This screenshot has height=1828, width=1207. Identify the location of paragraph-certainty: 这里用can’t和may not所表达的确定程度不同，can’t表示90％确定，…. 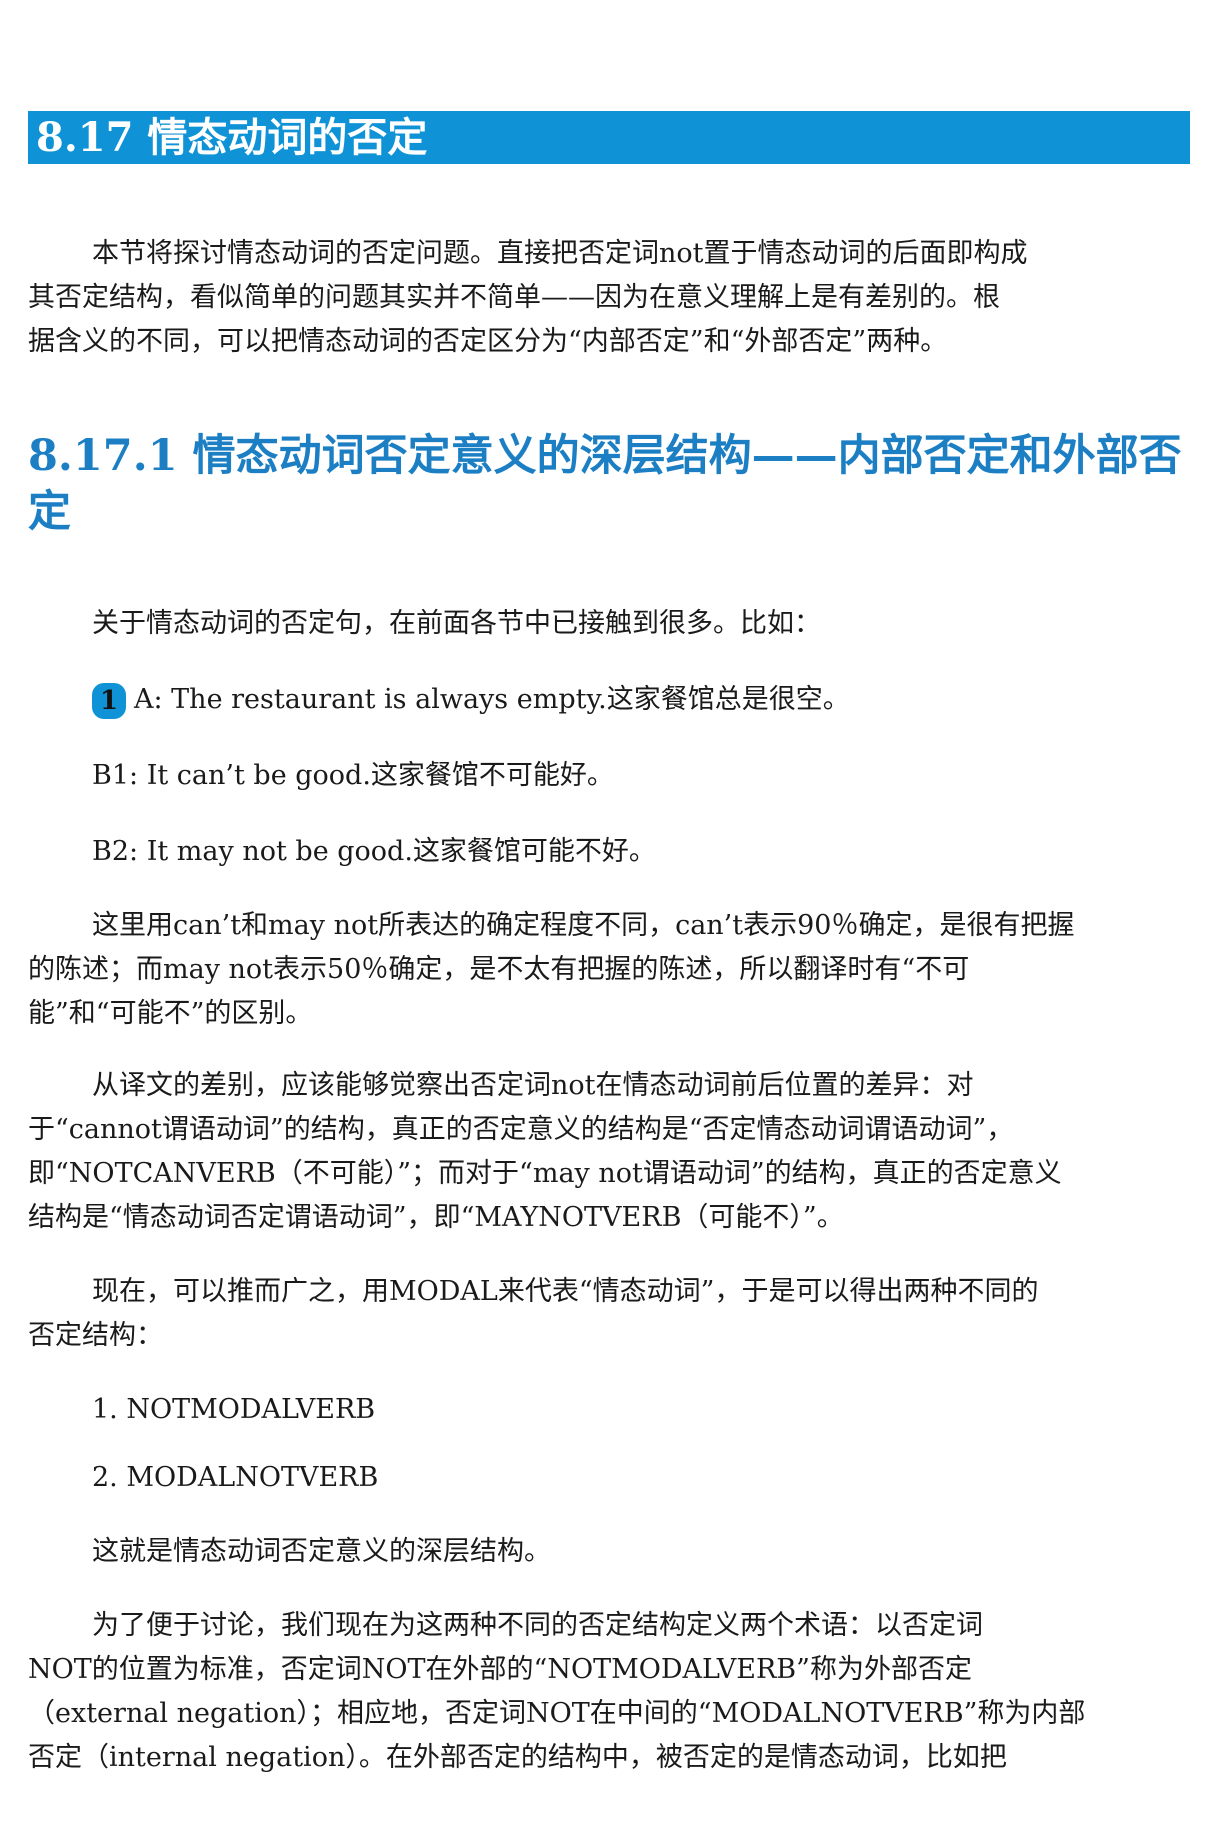
(608, 970).